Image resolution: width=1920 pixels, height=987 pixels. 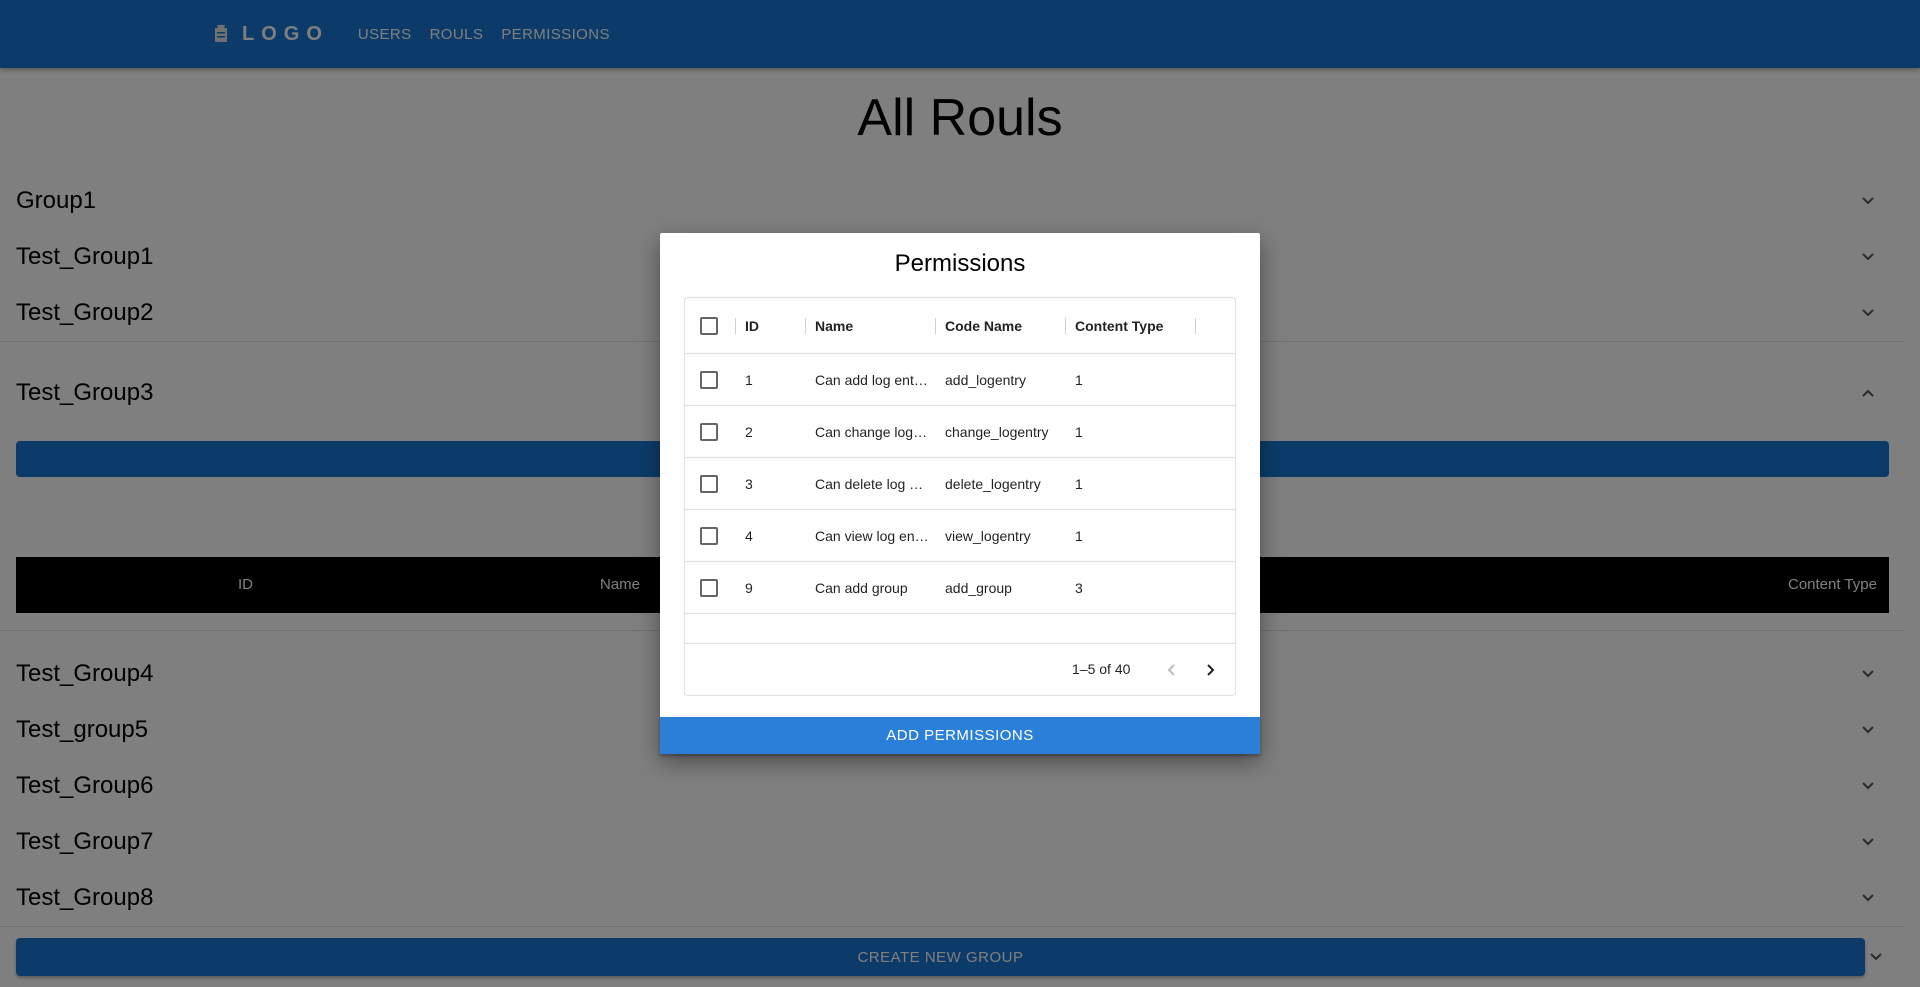 I want to click on cell-id: 4, so click(x=749, y=535).